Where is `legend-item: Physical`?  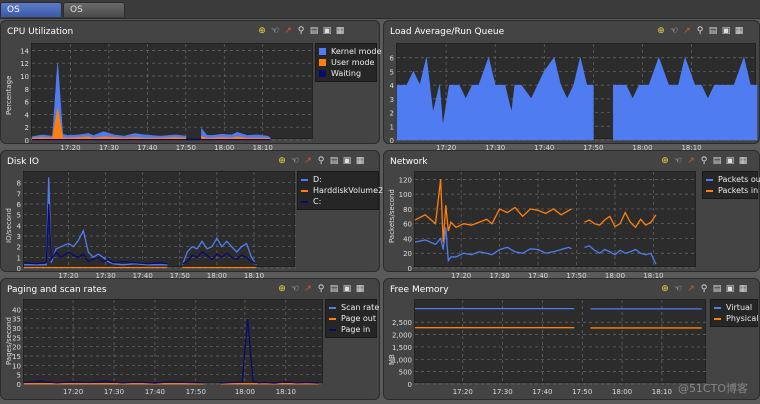
legend-item: Physical is located at coordinates (736, 318).